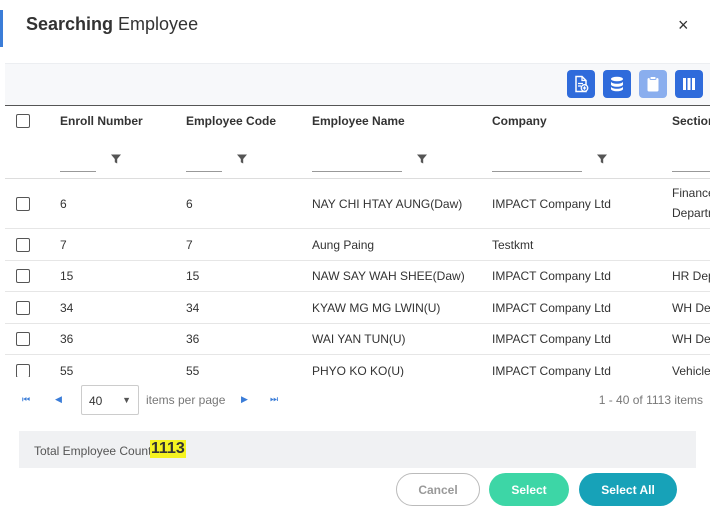  What do you see at coordinates (101, 121) in the screenshot?
I see `column-header-enroll-number: Enroll Number` at bounding box center [101, 121].